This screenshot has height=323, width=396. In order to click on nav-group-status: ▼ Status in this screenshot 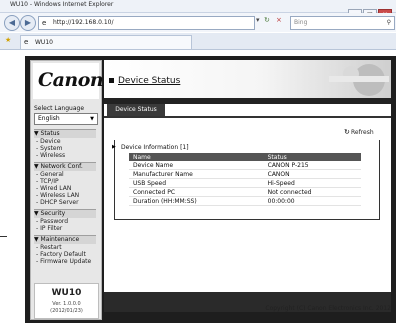, I will do `click(65, 133)`.